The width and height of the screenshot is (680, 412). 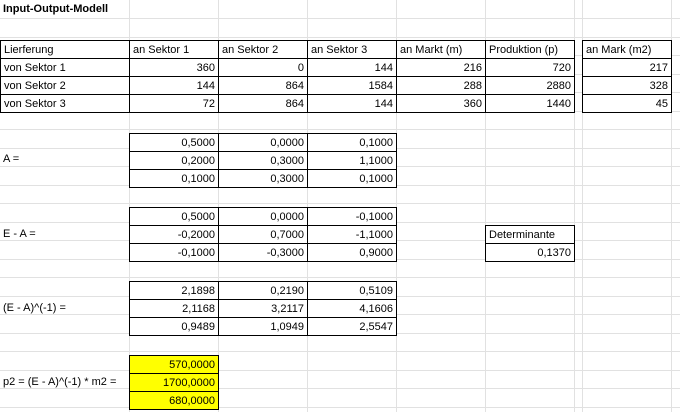 I want to click on matrix-e-minus-a-cell: -0,3000, so click(x=263, y=252).